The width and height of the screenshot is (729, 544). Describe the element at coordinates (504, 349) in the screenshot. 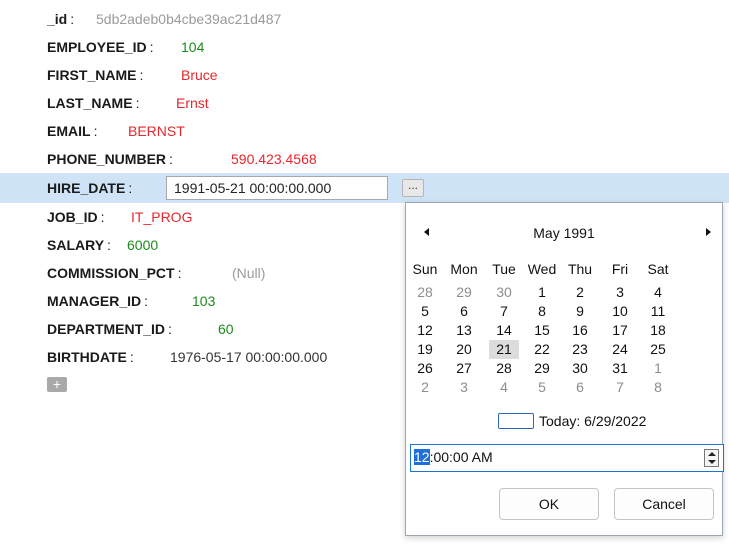

I see `calendar-day: 21` at that location.